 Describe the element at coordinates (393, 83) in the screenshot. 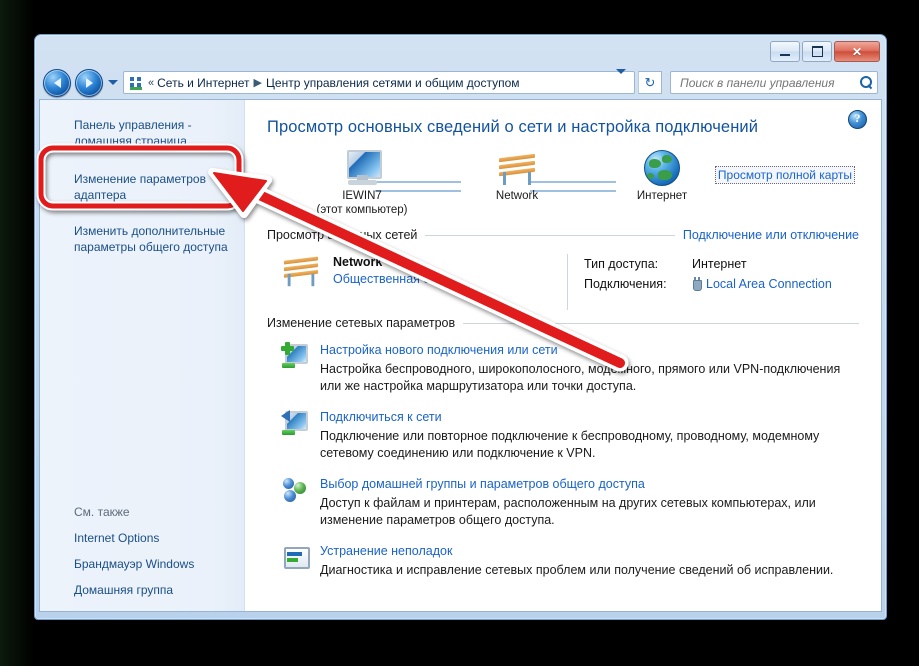

I see `breadcrumb-item-network-sharing-center: Центр управления сетями и общим доступом` at that location.